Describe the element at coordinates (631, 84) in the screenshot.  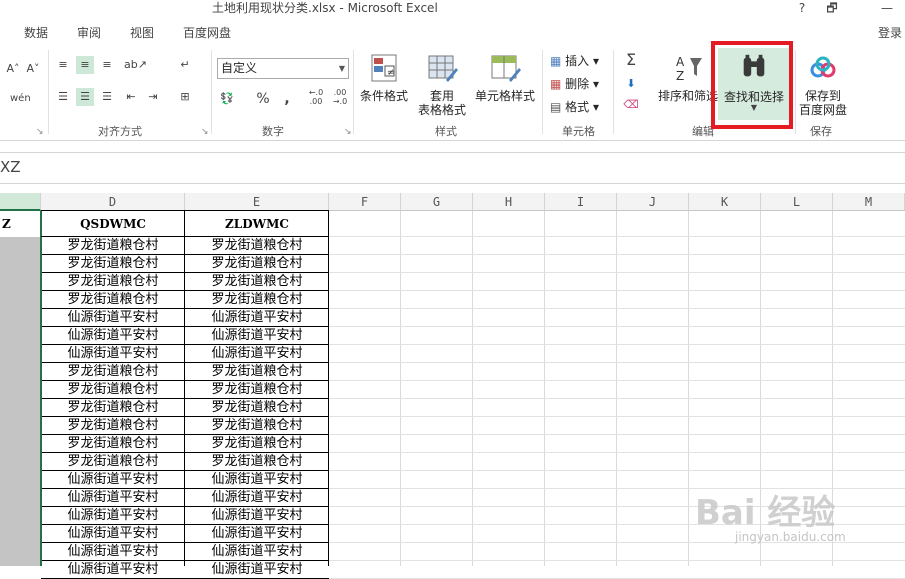
I see `fill-icon: ⬇` at that location.